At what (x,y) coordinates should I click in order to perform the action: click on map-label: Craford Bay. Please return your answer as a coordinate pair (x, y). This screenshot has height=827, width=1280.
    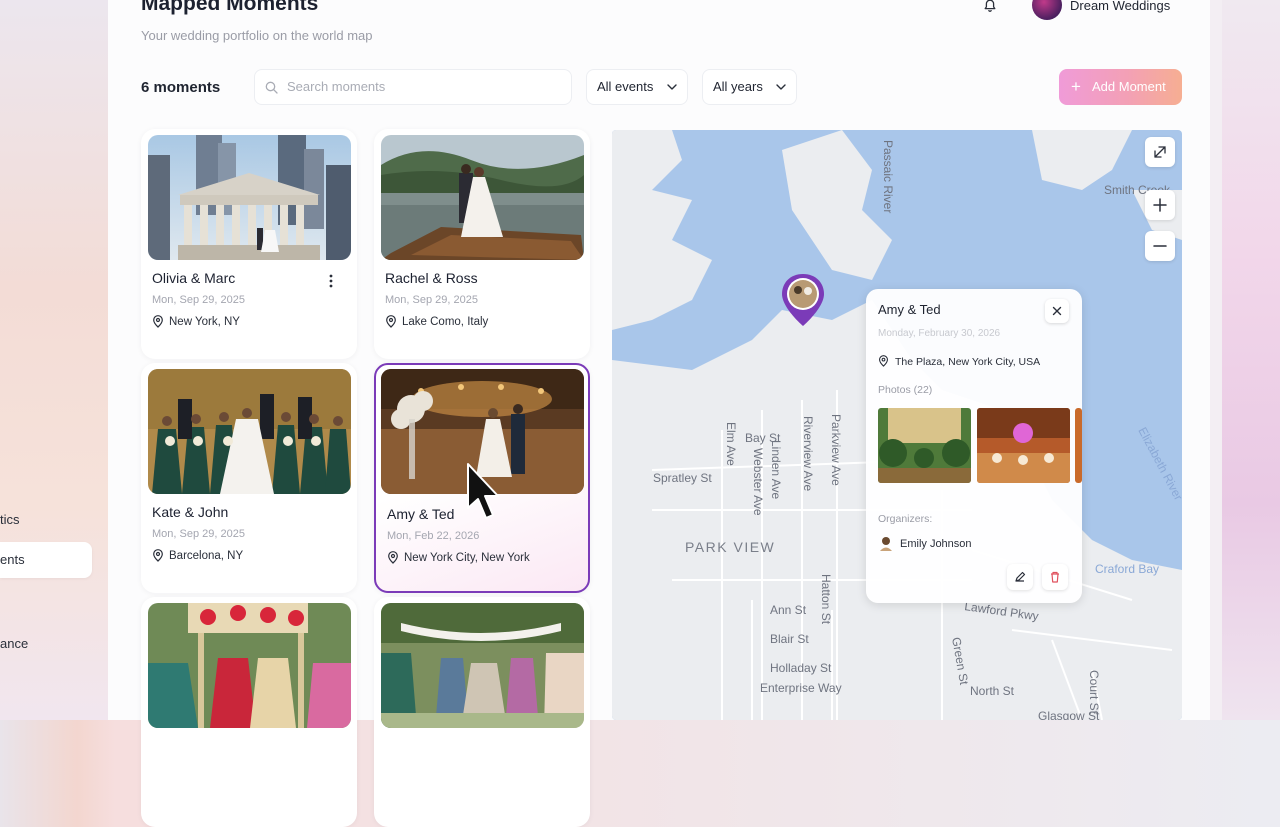
    Looking at the image, I should click on (1127, 569).